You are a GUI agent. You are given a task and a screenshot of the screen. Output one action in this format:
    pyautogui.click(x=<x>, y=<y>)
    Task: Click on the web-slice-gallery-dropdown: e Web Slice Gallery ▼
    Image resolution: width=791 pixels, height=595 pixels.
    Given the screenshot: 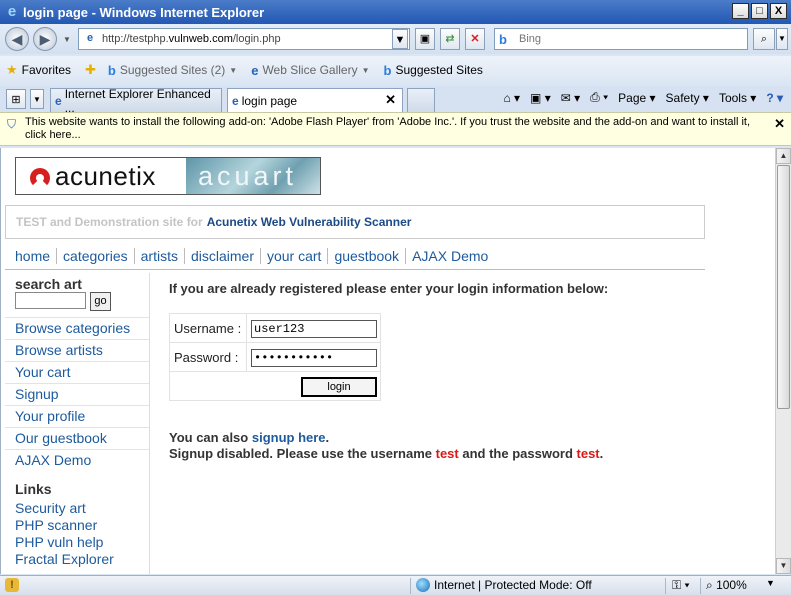 What is the action you would take?
    pyautogui.click(x=310, y=70)
    